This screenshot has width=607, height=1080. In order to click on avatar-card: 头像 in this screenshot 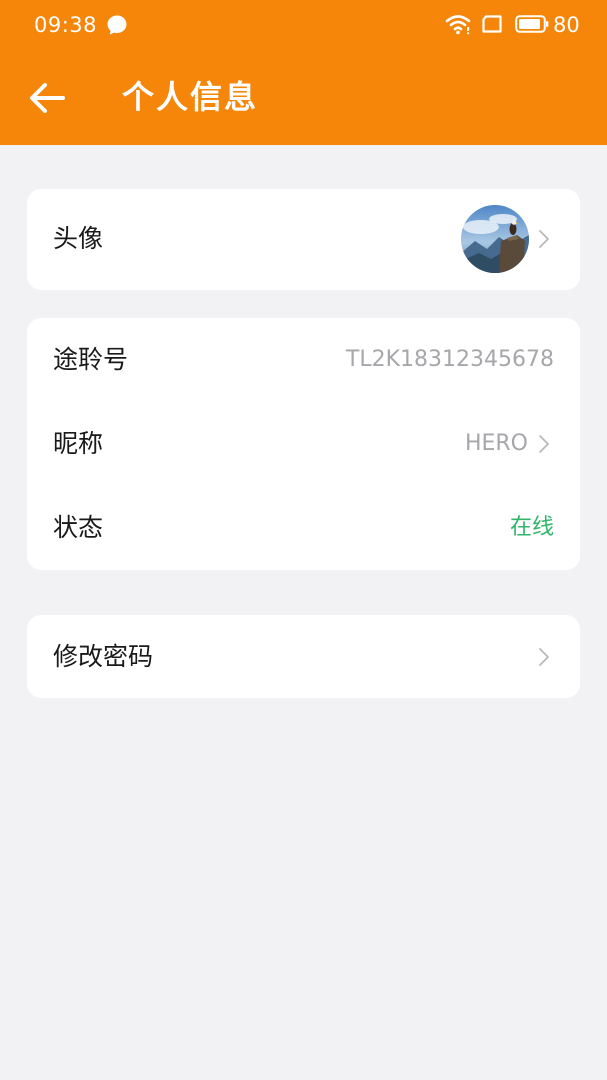, I will do `click(303, 239)`.